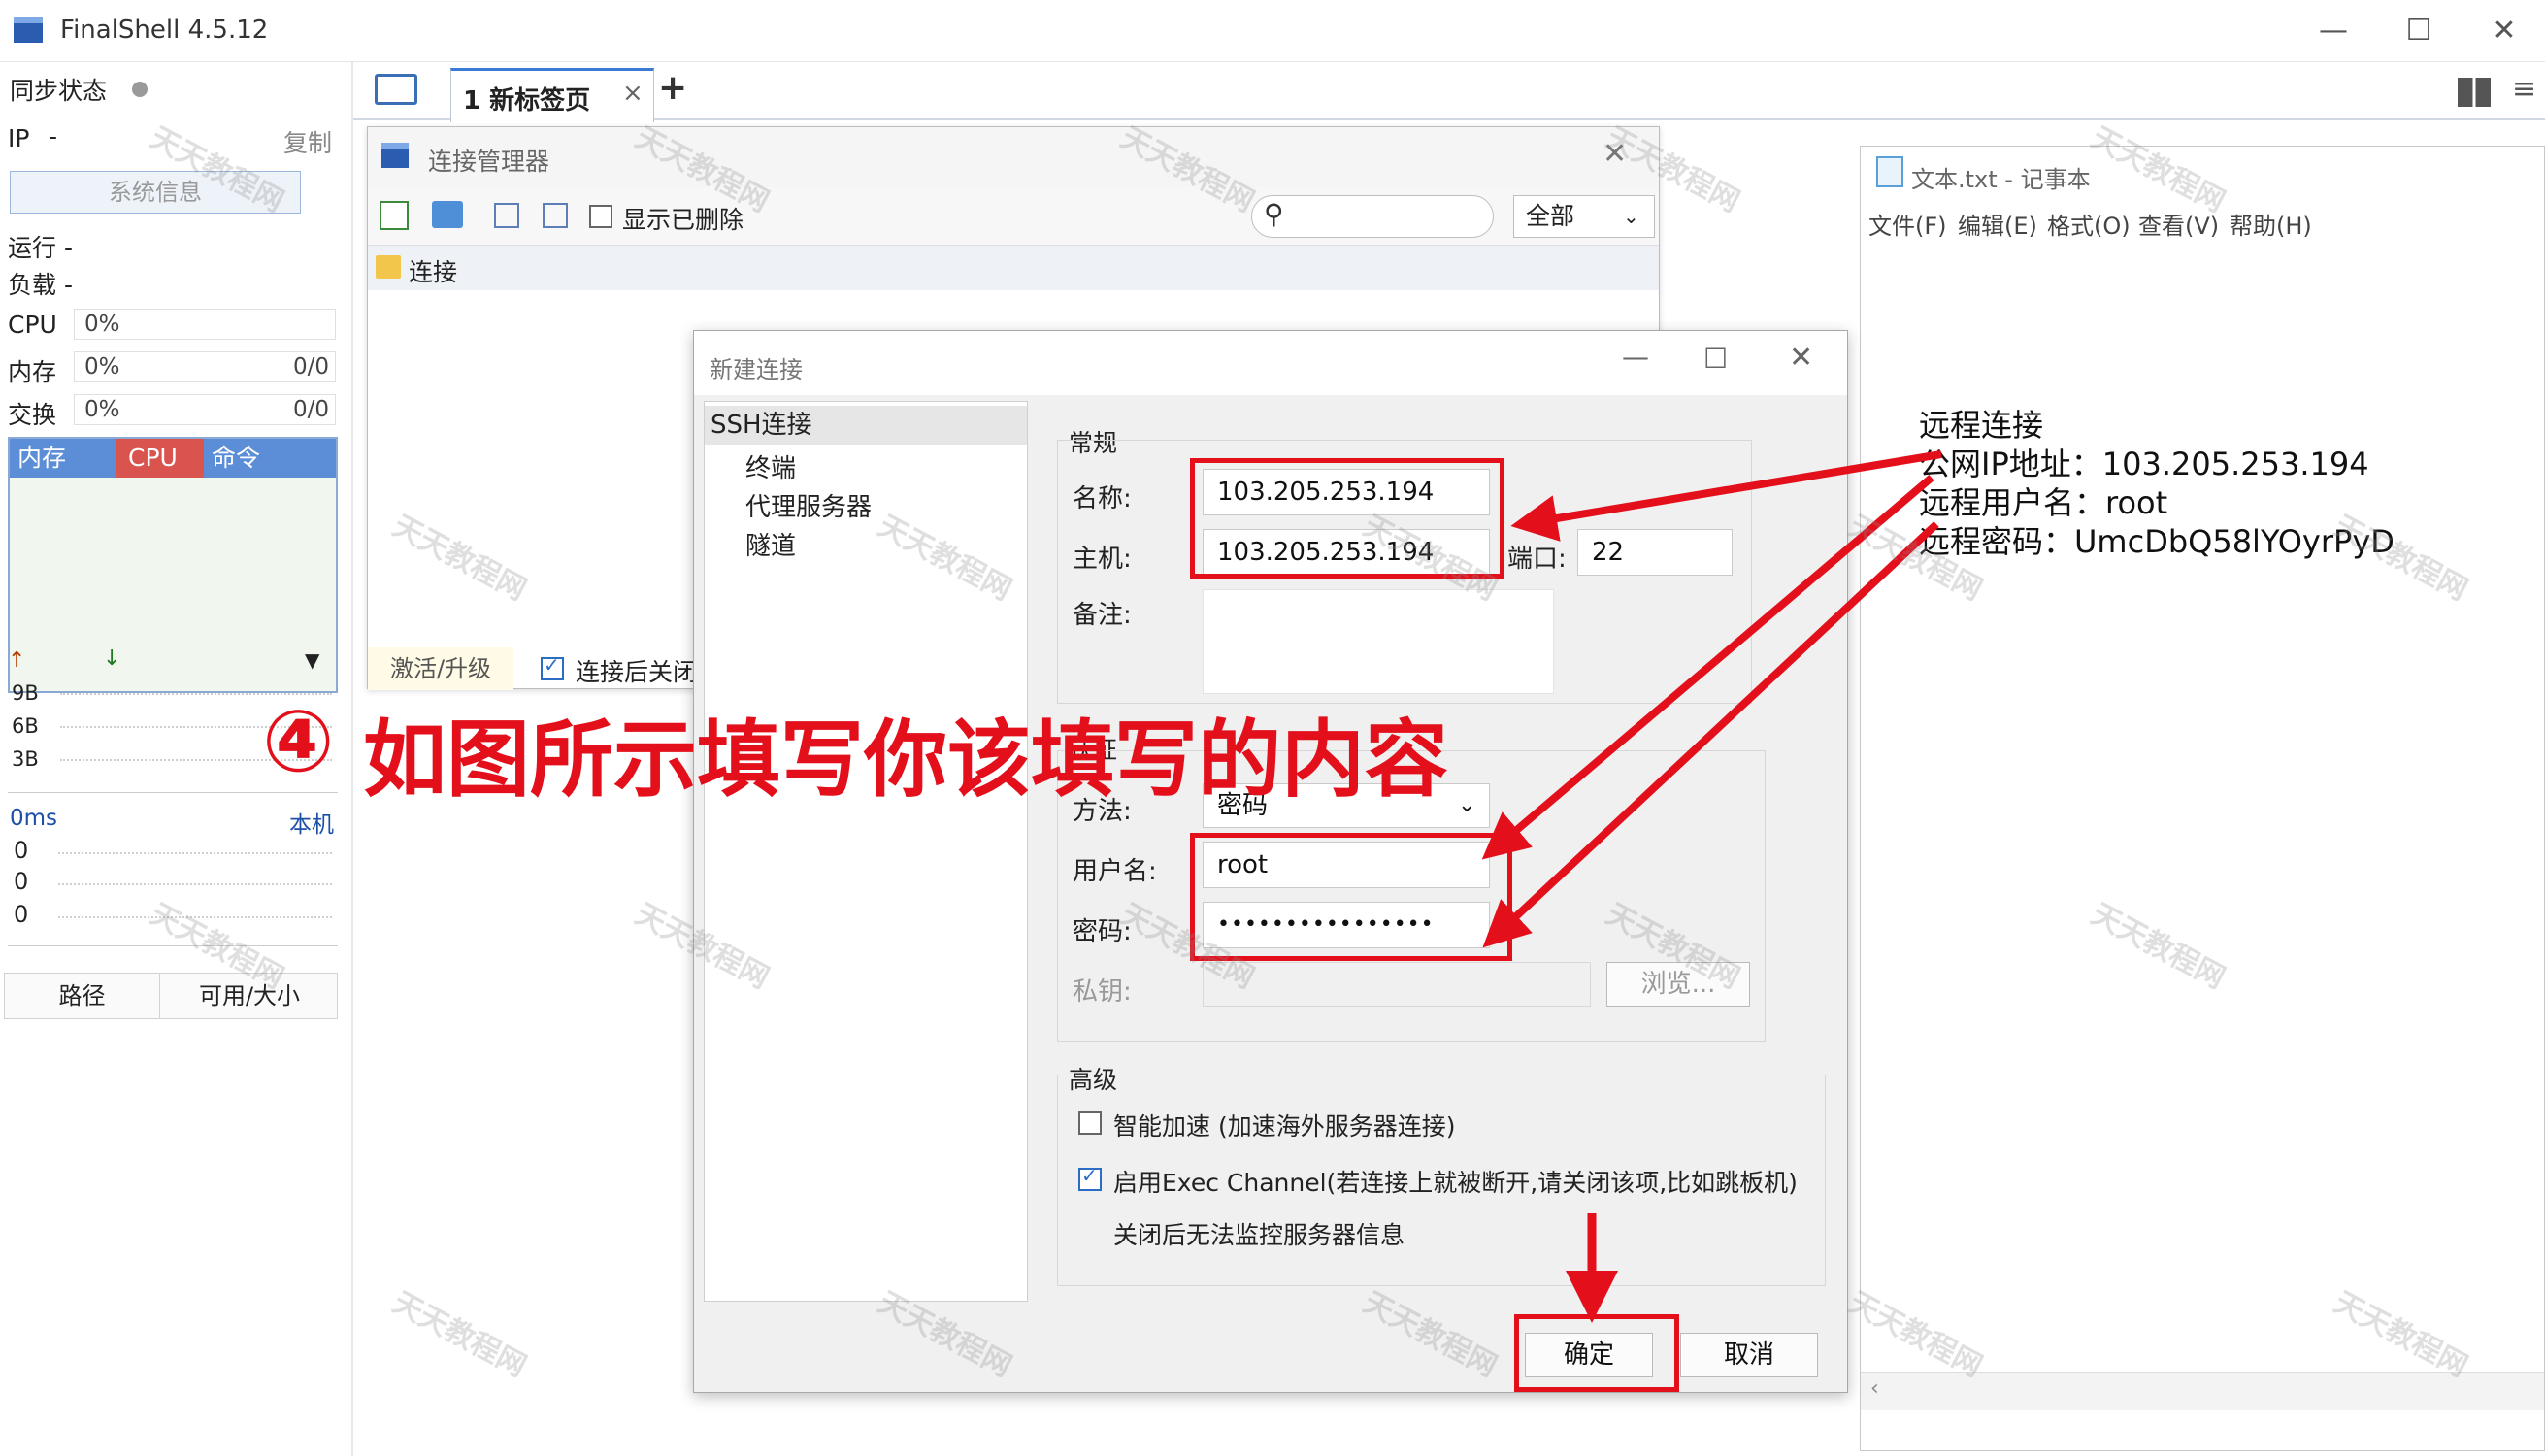 The width and height of the screenshot is (2545, 1456). Describe the element at coordinates (40, 285) in the screenshot. I see `load-status: 负载 -` at that location.